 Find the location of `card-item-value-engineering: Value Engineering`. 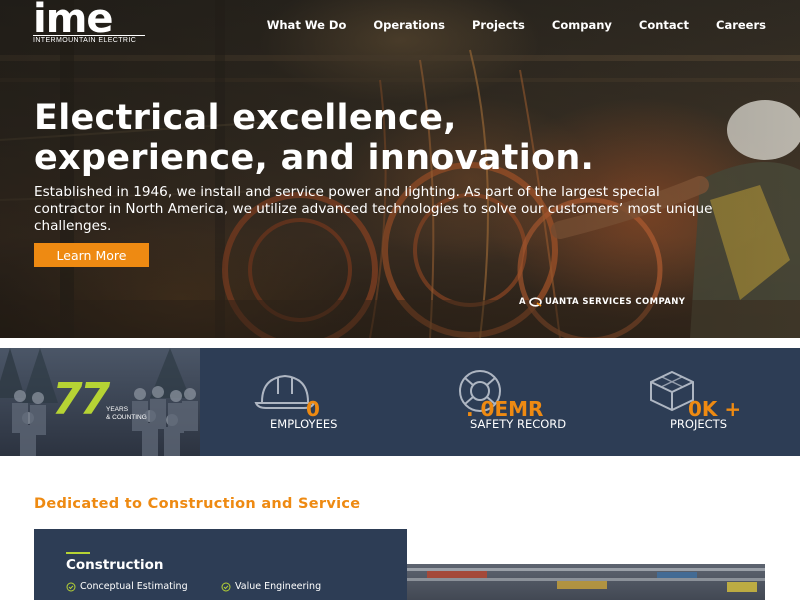

card-item-value-engineering: Value Engineering is located at coordinates (271, 586).